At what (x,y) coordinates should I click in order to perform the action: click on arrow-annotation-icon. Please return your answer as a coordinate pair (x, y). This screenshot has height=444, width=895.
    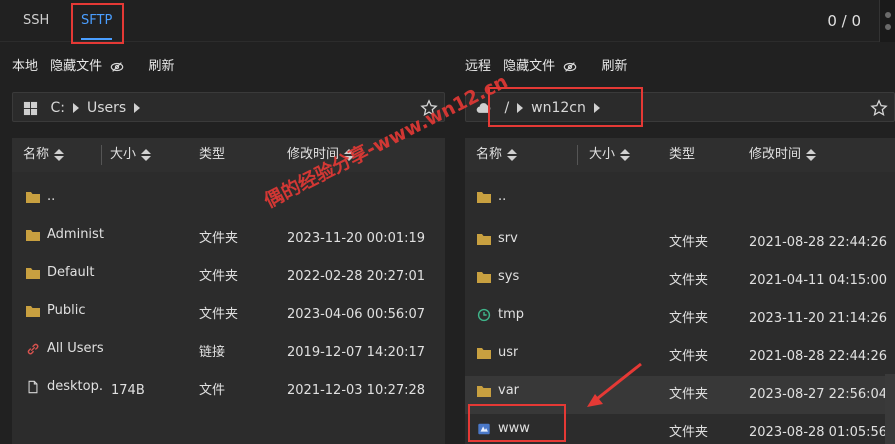
    Looking at the image, I should click on (614, 384).